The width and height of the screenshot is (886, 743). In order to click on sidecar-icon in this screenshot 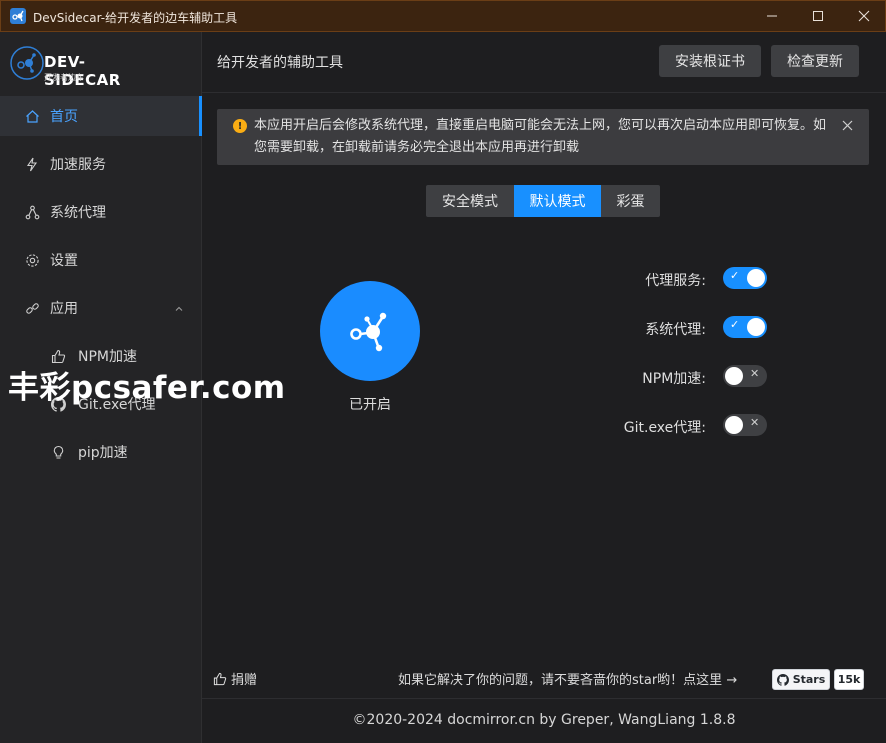, I will do `click(368, 332)`.